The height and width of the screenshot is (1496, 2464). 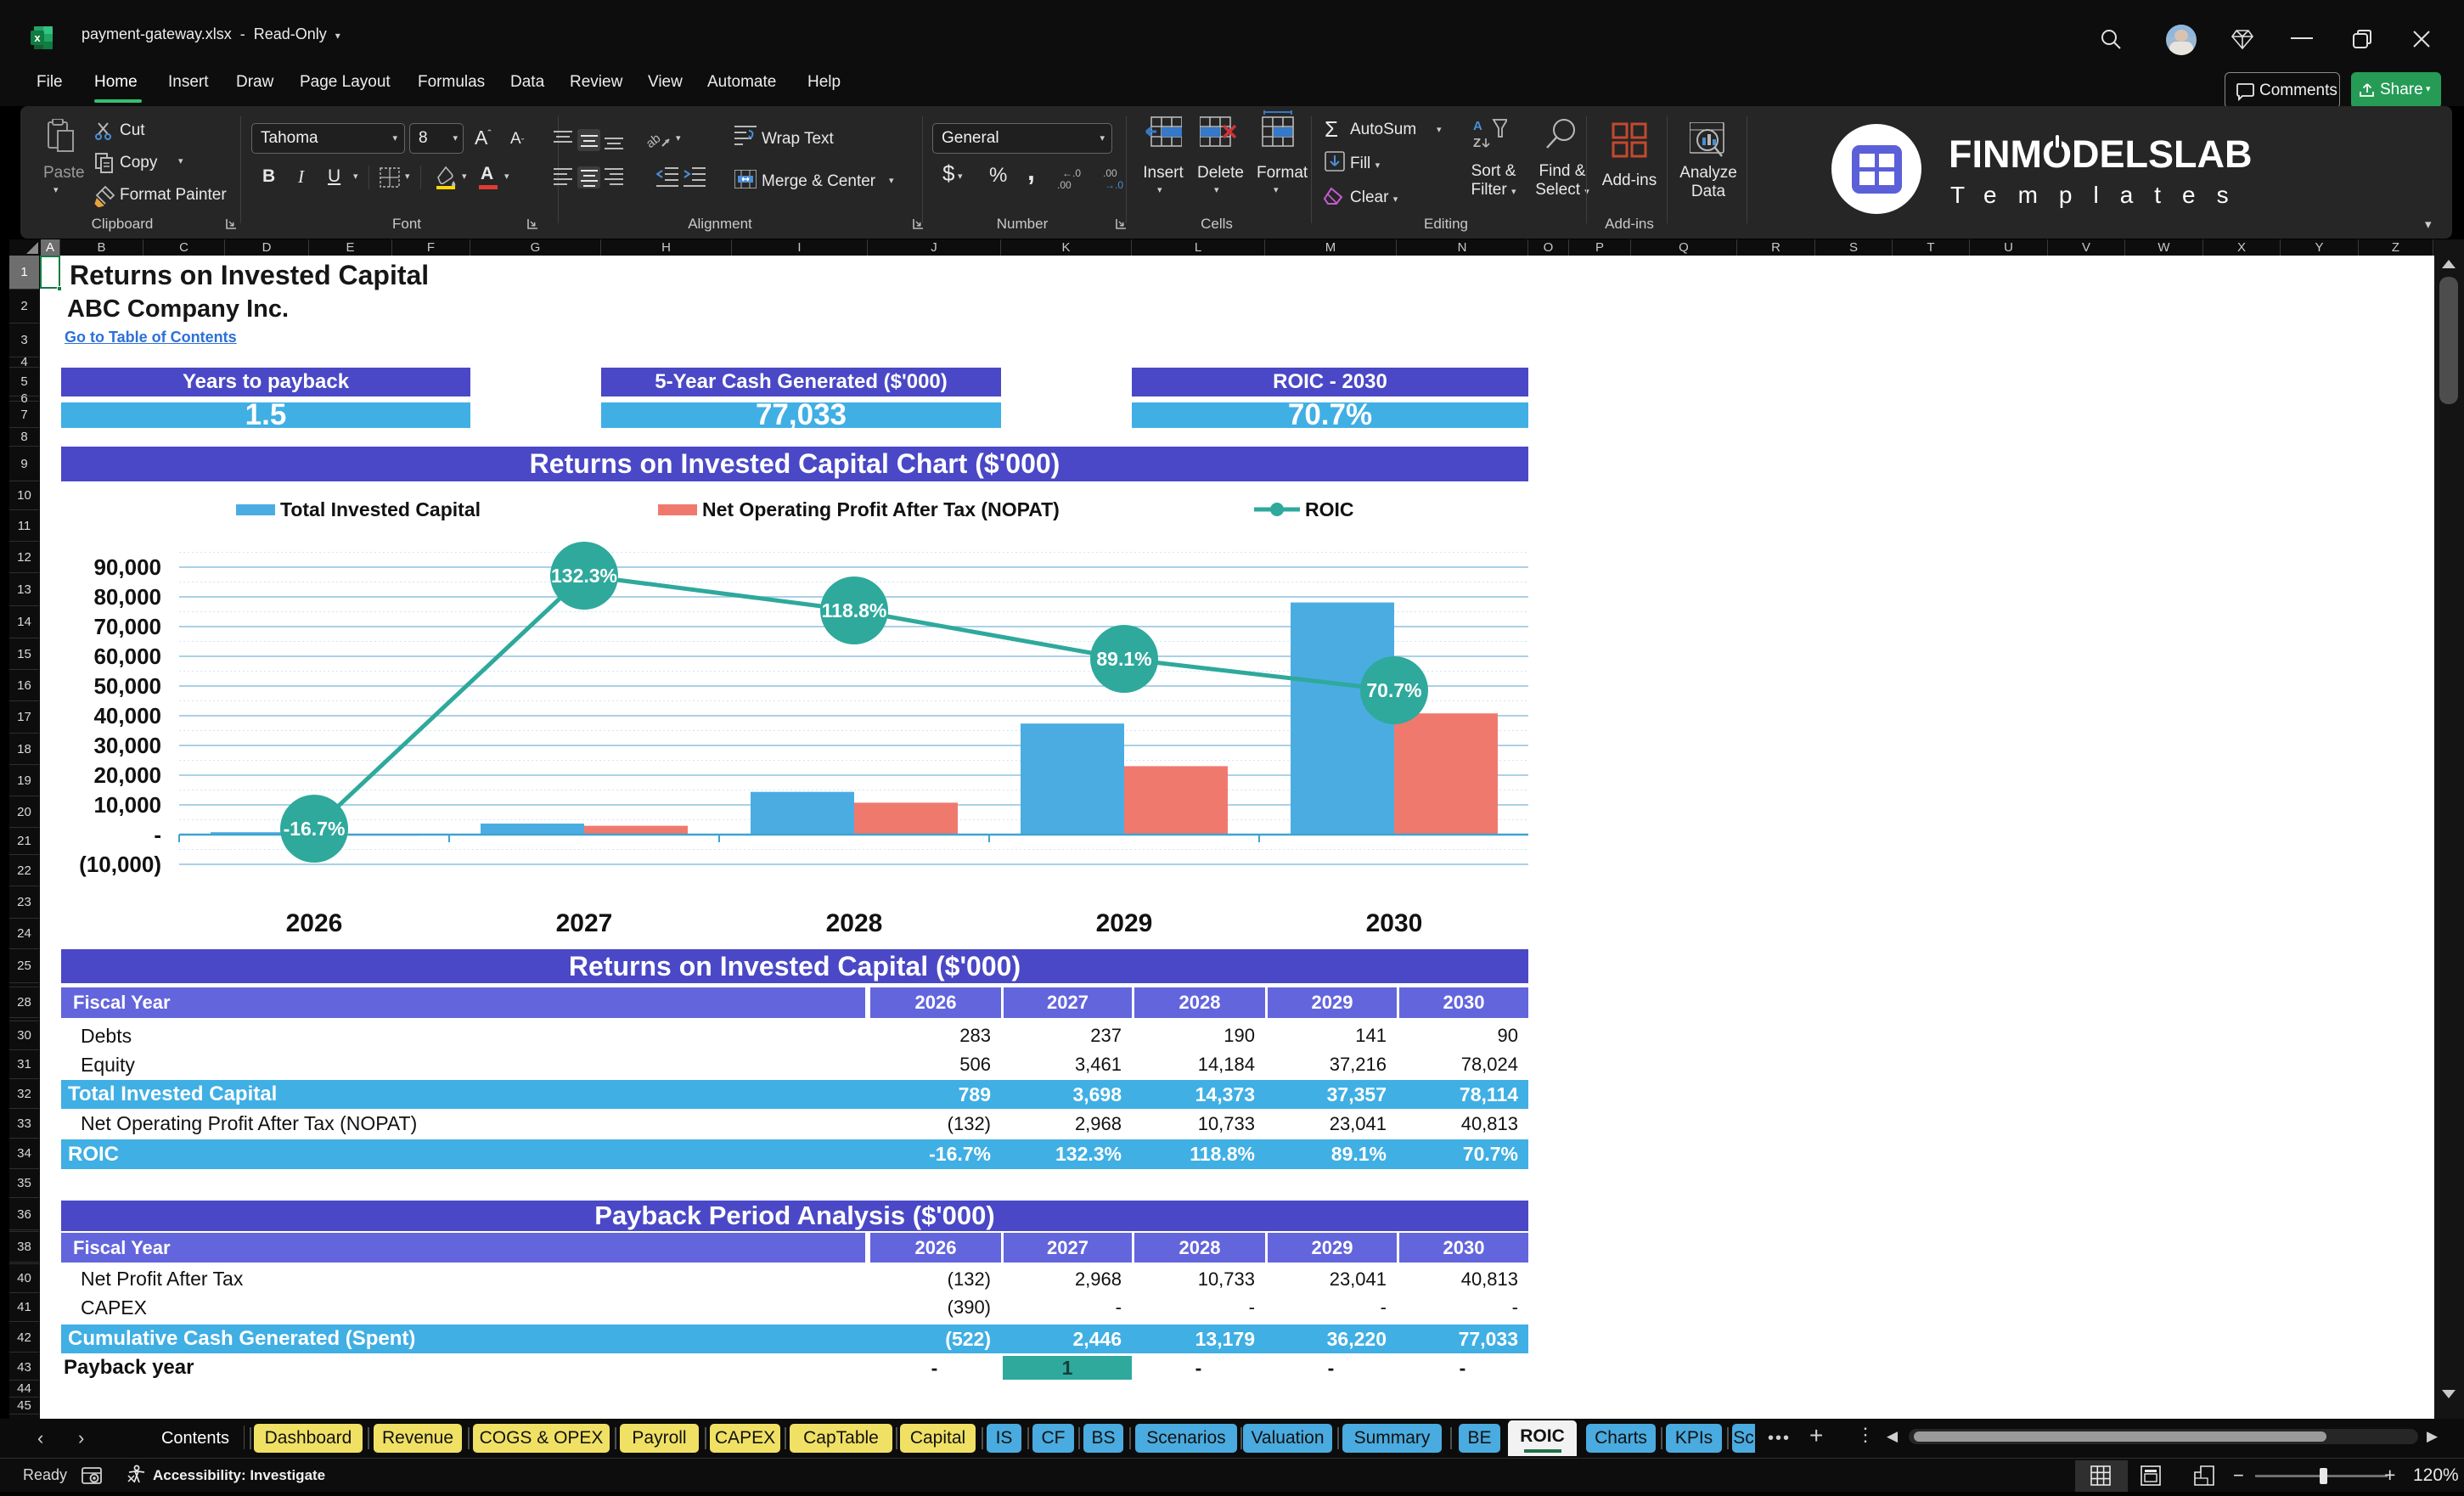 What do you see at coordinates (127, 775) in the screenshot?
I see `svg-text: 20,000` at bounding box center [127, 775].